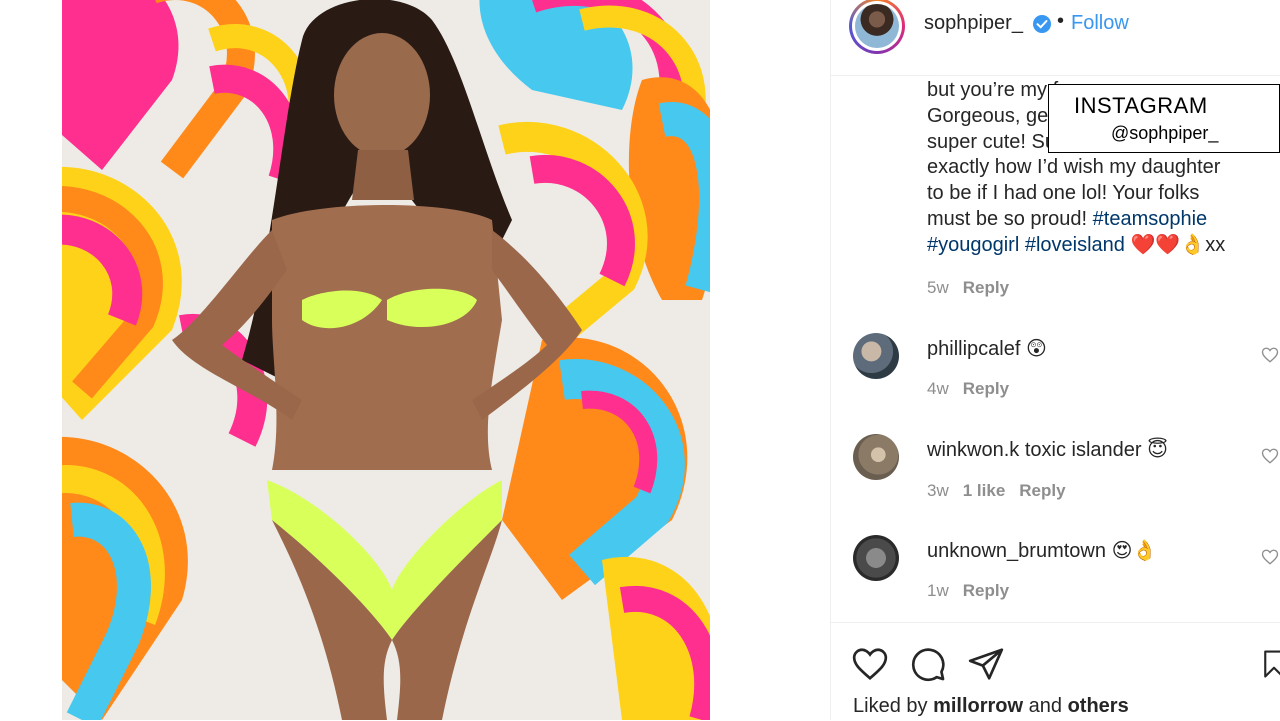 This screenshot has width=1280, height=721. Describe the element at coordinates (1036, 349) in the screenshot. I see `comment-body: 😲` at that location.